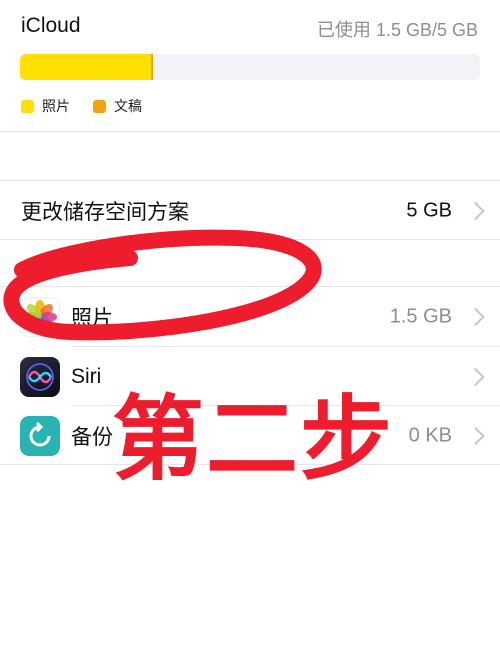  What do you see at coordinates (250, 316) in the screenshot?
I see `app-row-photos: 照片 1.5 GB` at bounding box center [250, 316].